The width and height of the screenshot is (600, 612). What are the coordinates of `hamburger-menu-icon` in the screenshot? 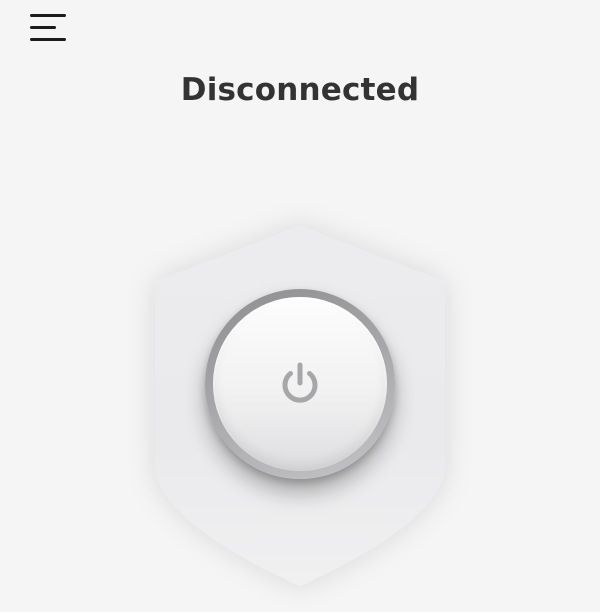 It's located at (48, 29).